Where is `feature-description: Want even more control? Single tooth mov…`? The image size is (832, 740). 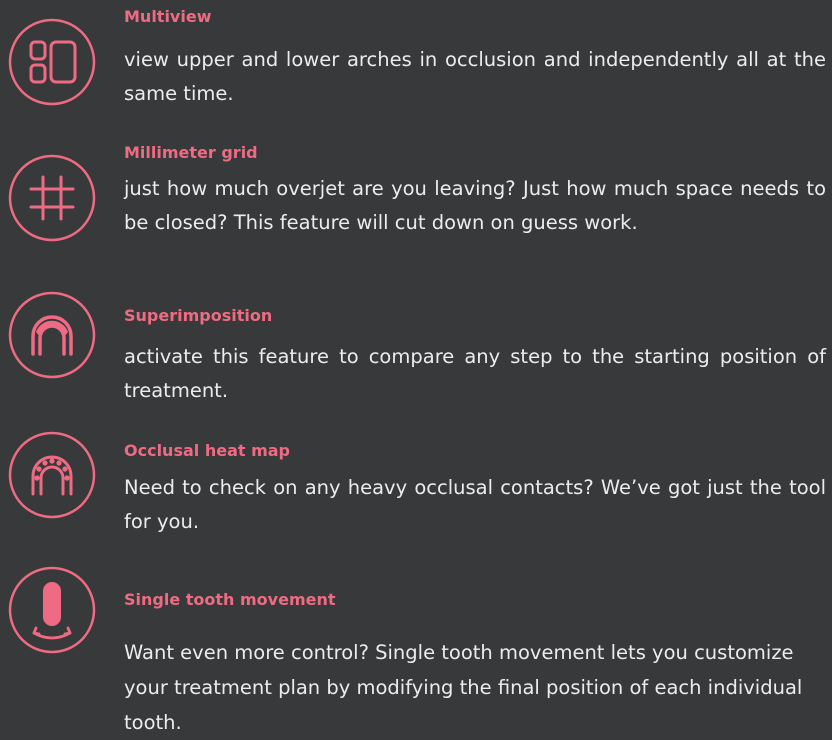
feature-description: Want even more control? Single tooth mov… is located at coordinates (463, 687).